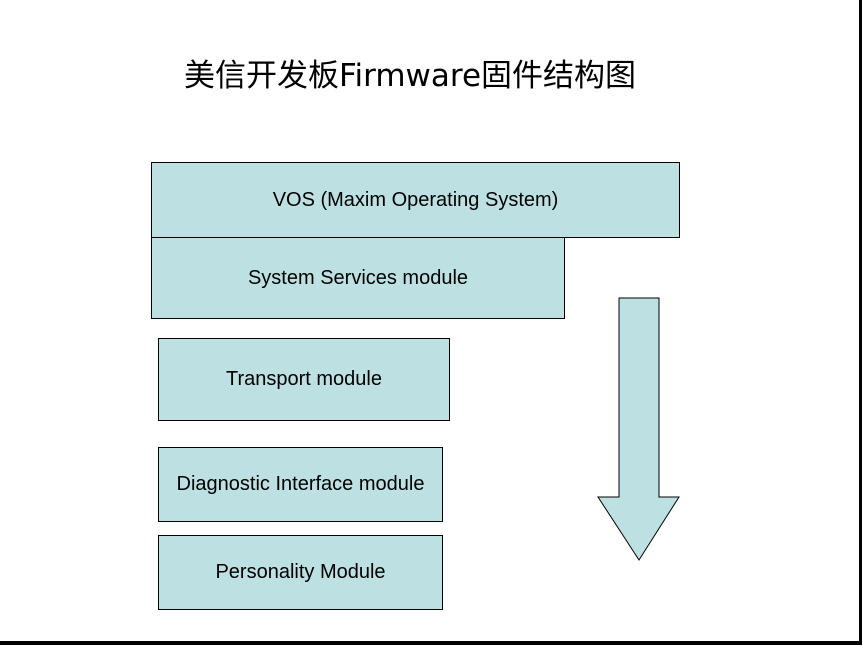 The width and height of the screenshot is (863, 646). I want to click on layer-system-services-label: System Services module, so click(358, 277).